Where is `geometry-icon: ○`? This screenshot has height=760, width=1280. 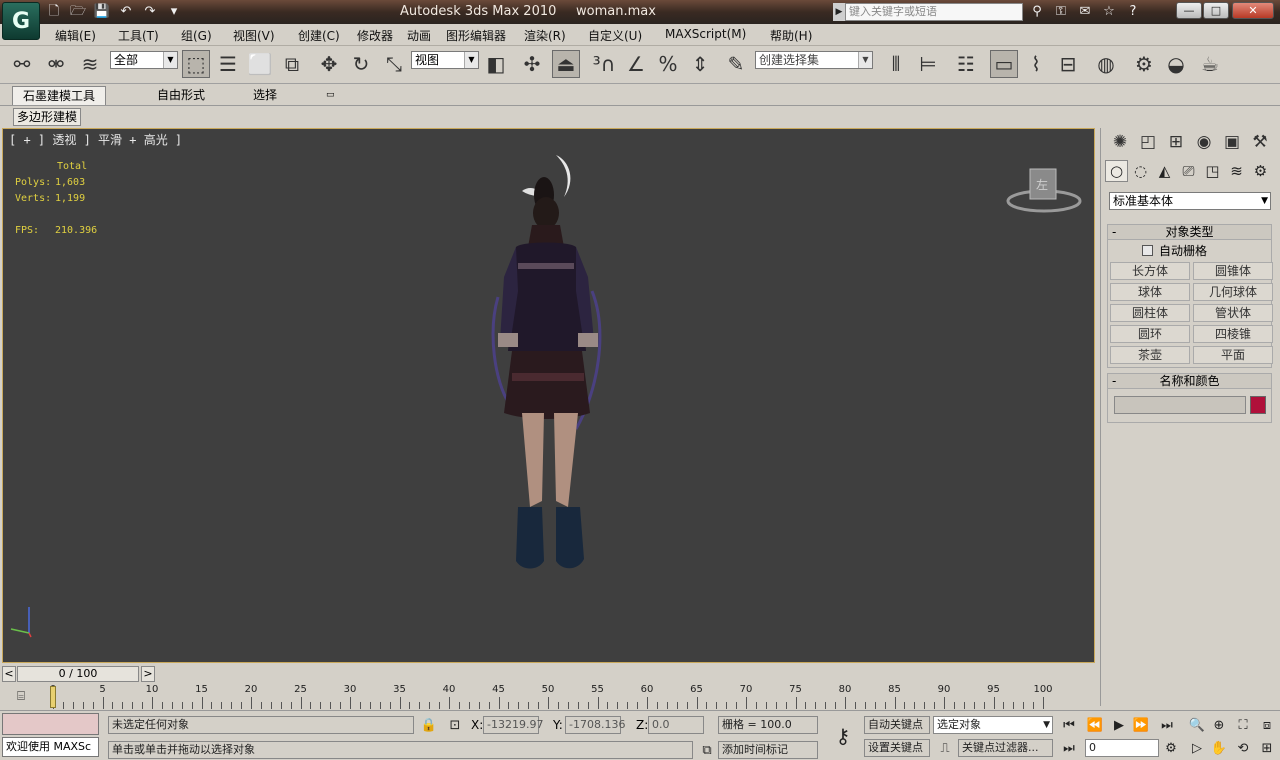
geometry-icon: ○ is located at coordinates (1116, 171).